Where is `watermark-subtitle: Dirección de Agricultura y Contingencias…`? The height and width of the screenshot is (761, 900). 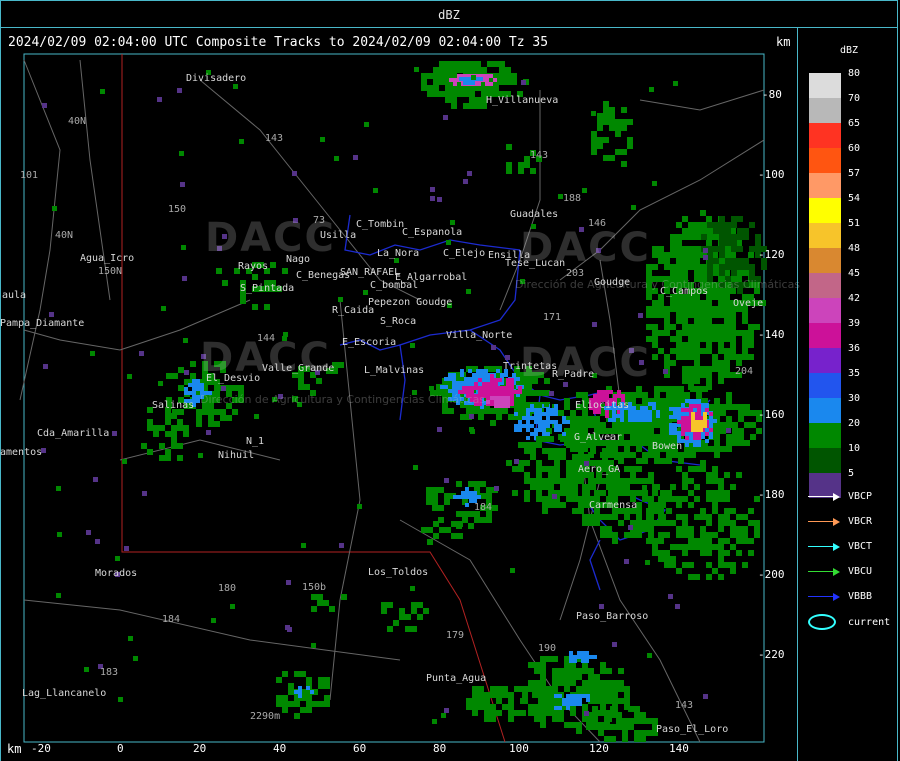
watermark-subtitle: Dirección de Agricultura y Contingencias… is located at coordinates (343, 399).